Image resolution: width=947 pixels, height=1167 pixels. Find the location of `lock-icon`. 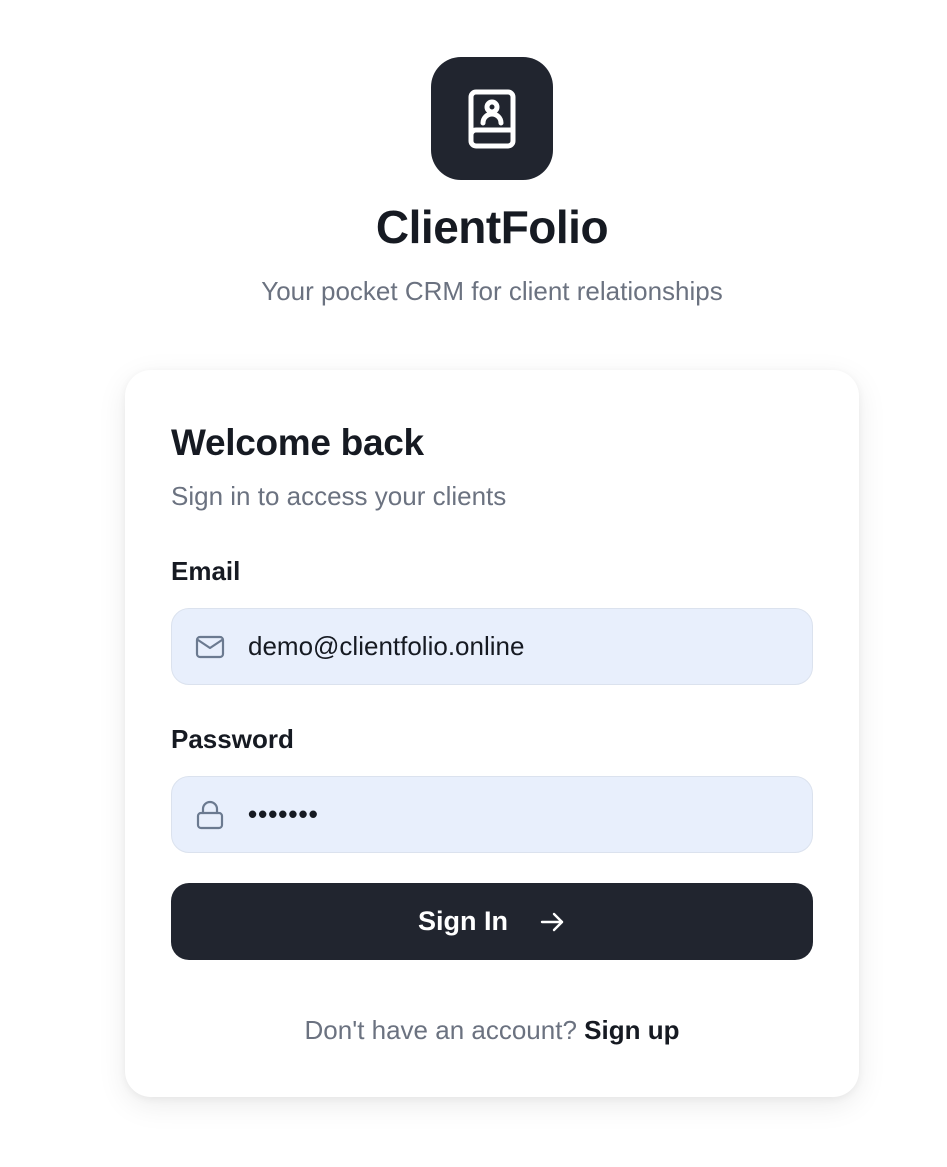

lock-icon is located at coordinates (210, 815).